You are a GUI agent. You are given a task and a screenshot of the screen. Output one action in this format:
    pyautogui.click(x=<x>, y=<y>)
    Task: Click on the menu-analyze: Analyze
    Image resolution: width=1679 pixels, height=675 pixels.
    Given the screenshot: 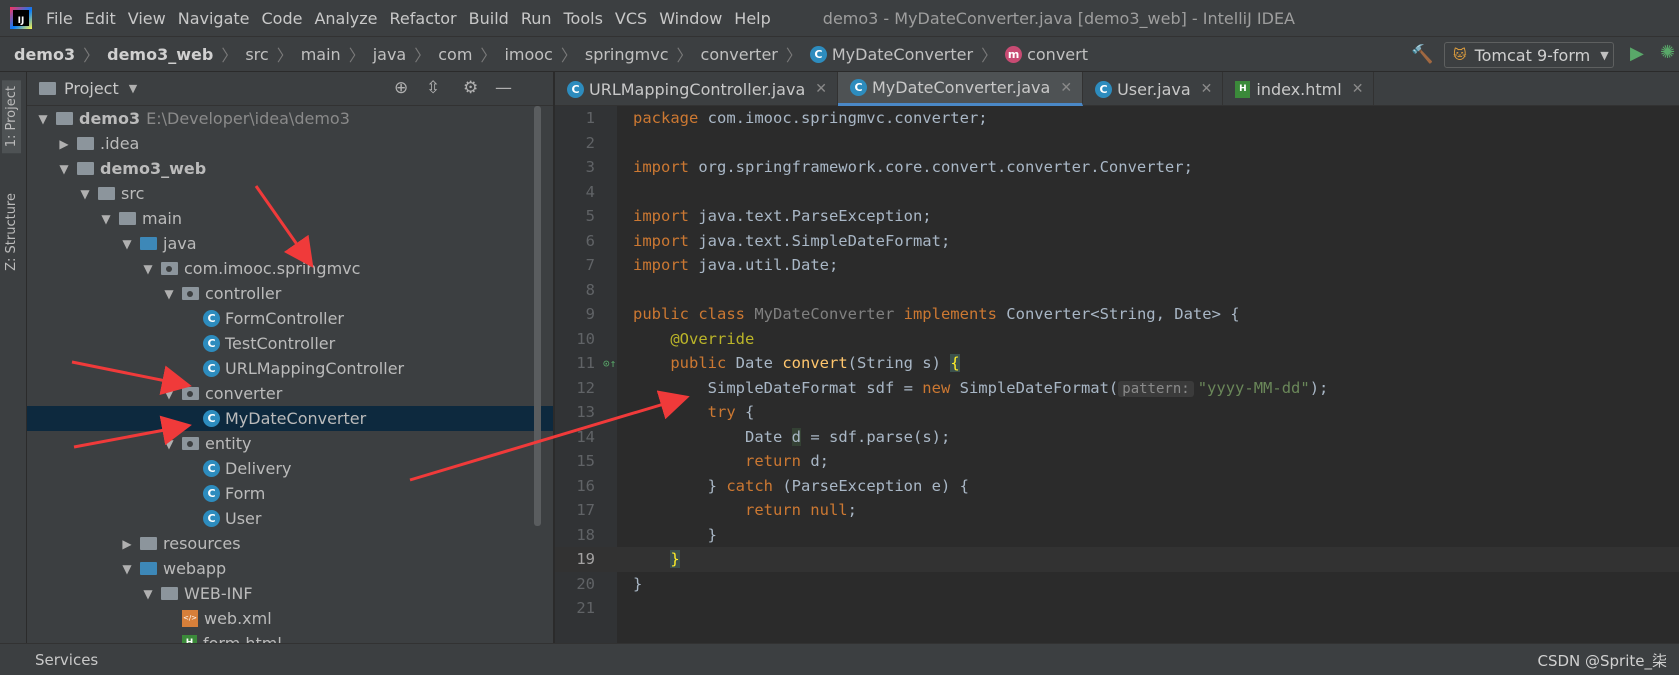 What is the action you would take?
    pyautogui.click(x=345, y=18)
    